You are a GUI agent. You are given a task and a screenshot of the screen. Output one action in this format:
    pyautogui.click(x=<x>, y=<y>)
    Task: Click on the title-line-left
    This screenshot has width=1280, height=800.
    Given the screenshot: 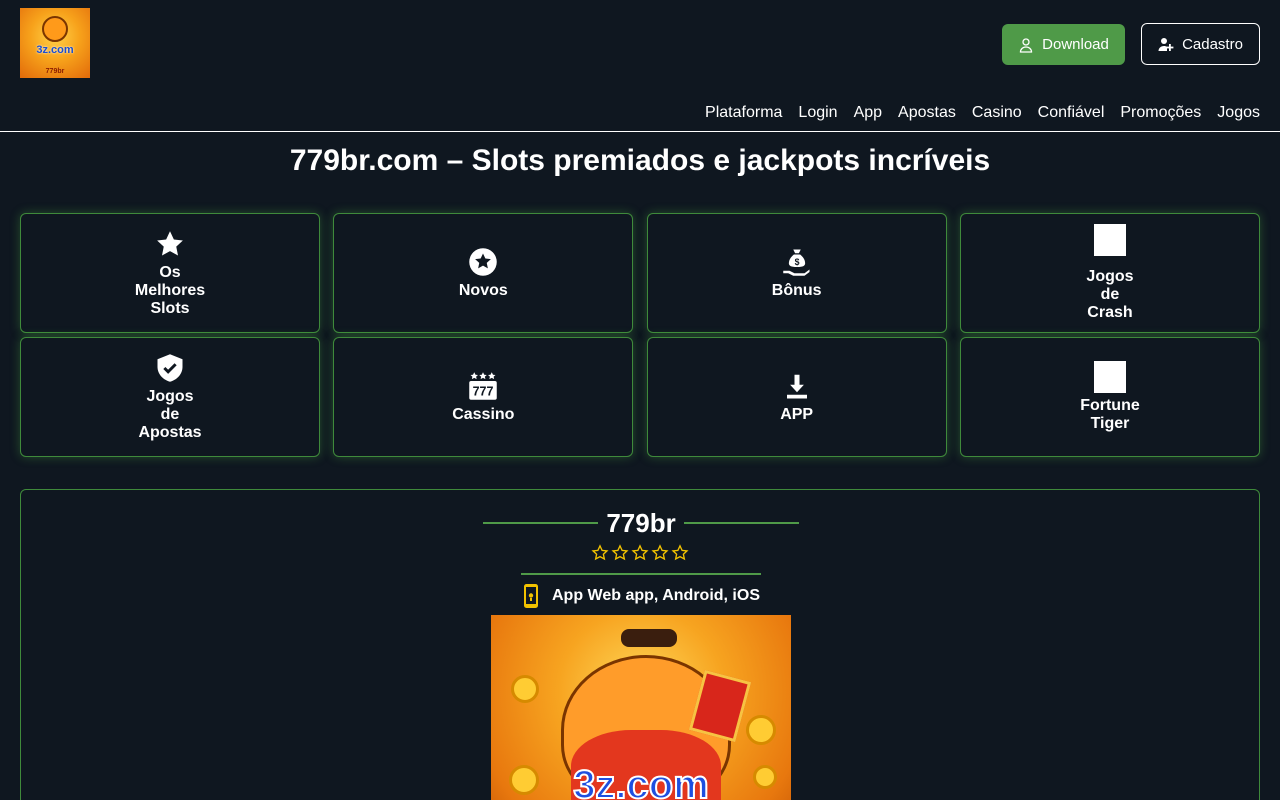 What is the action you would take?
    pyautogui.click(x=541, y=523)
    